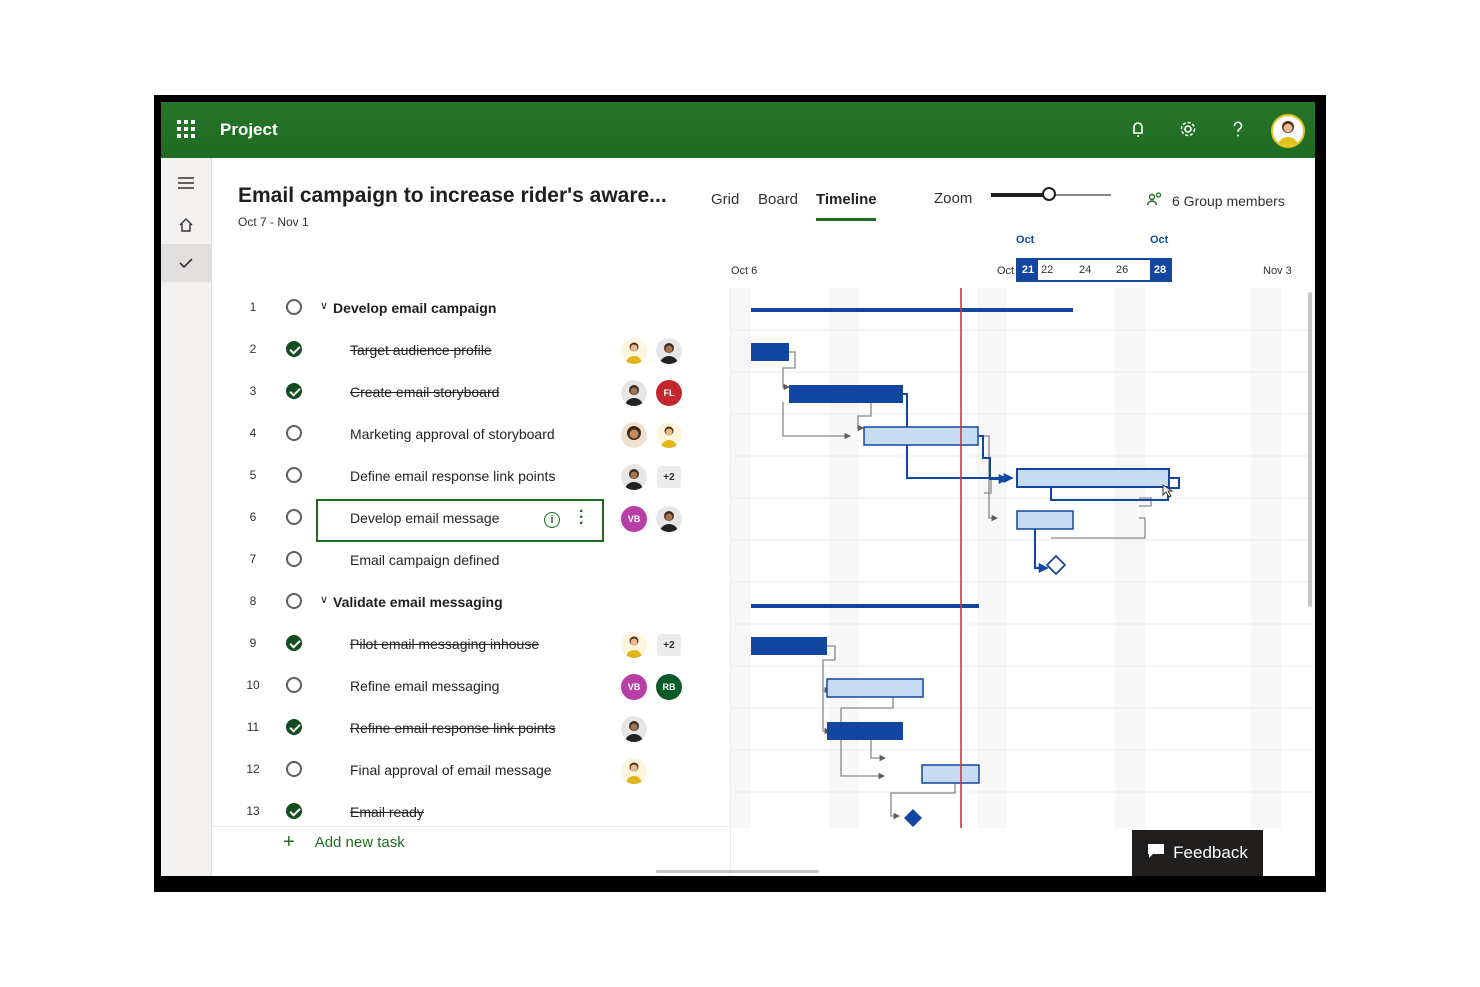  I want to click on task-name: Pilot email messaging inhouse, so click(444, 644).